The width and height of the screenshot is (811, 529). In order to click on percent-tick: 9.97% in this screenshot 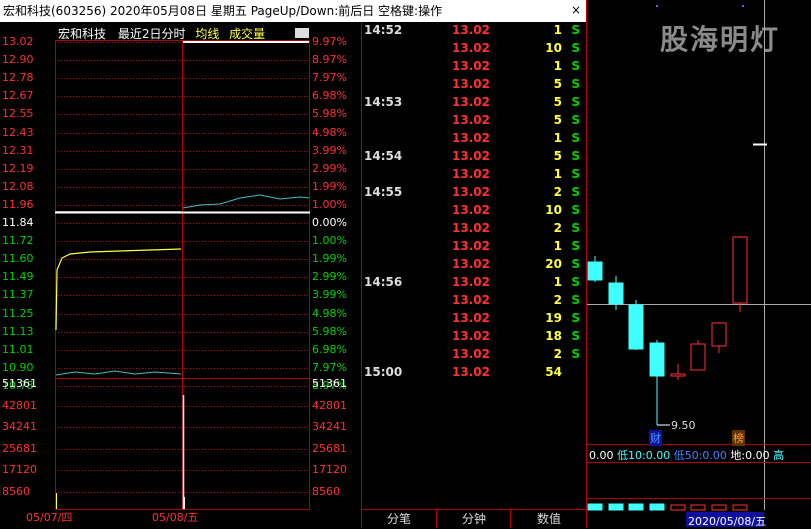, I will do `click(329, 41)`.